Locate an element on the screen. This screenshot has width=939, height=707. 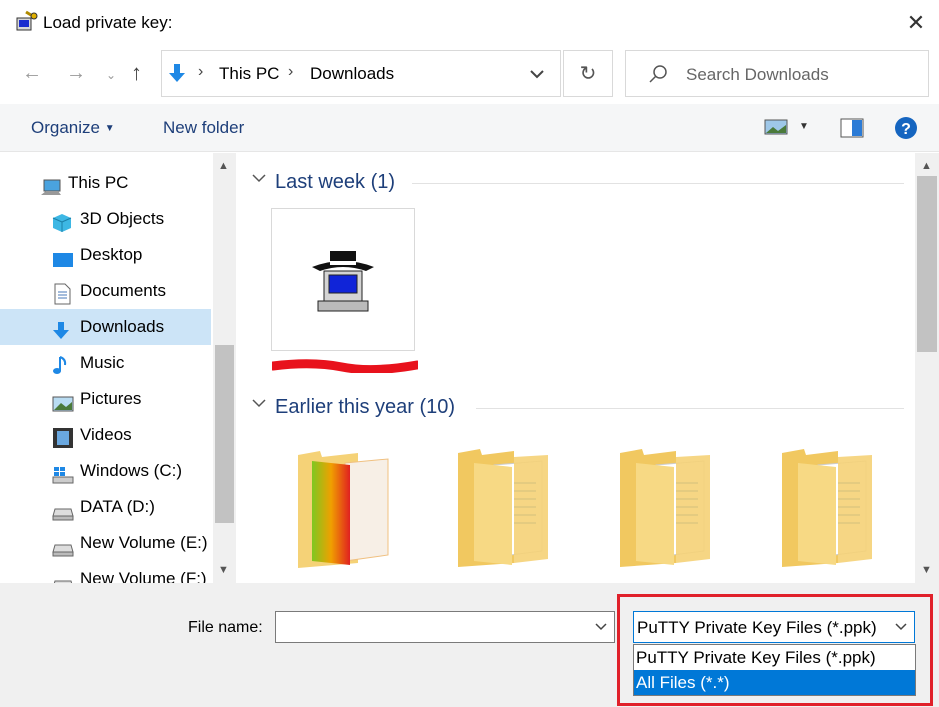
sidebar-item-label: Pictures is located at coordinates (111, 398).